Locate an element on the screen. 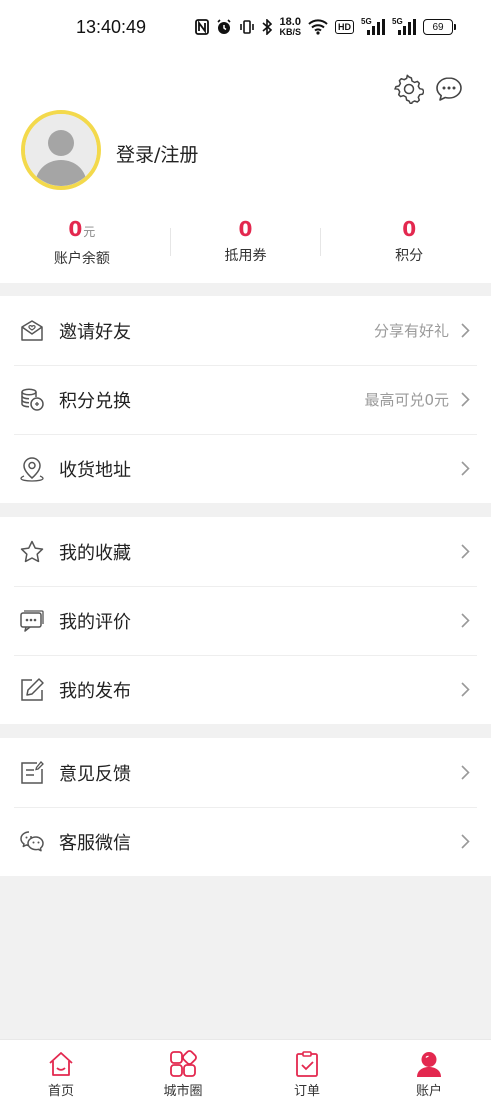  menu-item-label: 邀请好友 is located at coordinates (95, 332).